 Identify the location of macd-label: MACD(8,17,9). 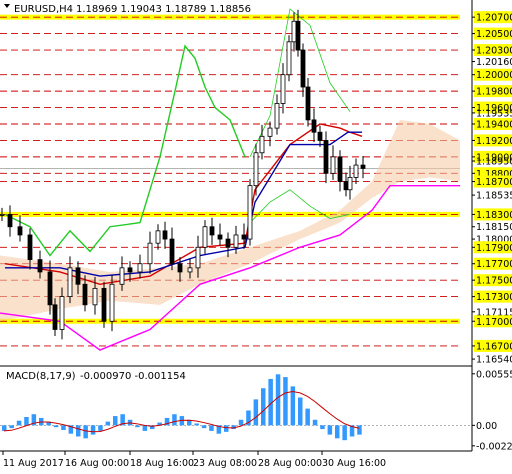
(41, 376).